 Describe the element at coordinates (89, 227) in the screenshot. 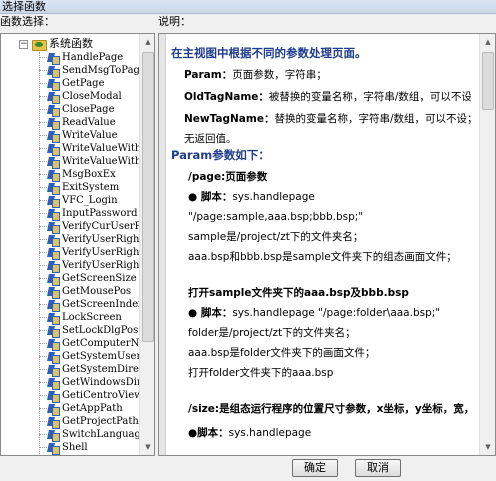

I see `tree-item: VerifyCurUserRig` at that location.